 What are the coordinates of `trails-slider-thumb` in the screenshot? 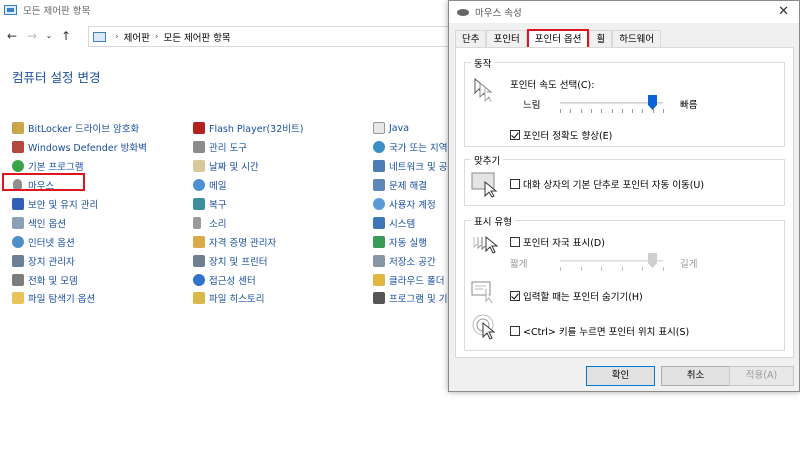 It's located at (653, 260).